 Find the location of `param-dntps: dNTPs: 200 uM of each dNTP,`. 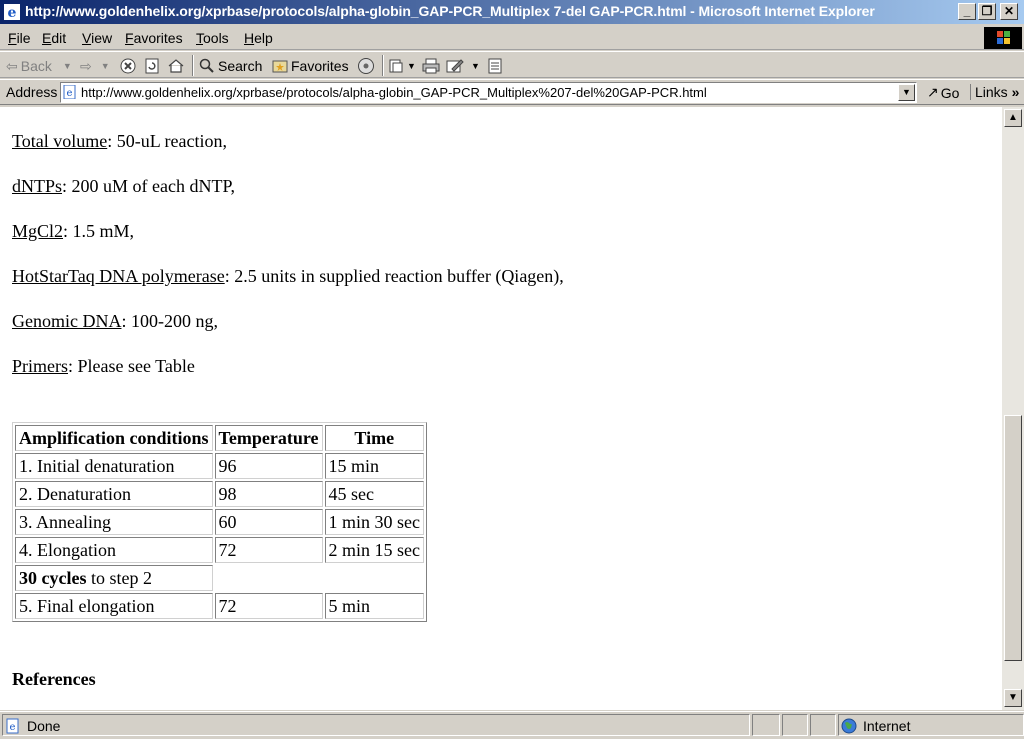

param-dntps: dNTPs: 200 uM of each dNTP, is located at coordinates (123, 186).